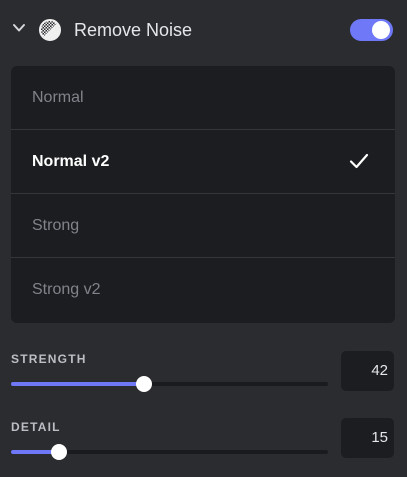  I want to click on option-normal-v2: Normal v2, so click(203, 161).